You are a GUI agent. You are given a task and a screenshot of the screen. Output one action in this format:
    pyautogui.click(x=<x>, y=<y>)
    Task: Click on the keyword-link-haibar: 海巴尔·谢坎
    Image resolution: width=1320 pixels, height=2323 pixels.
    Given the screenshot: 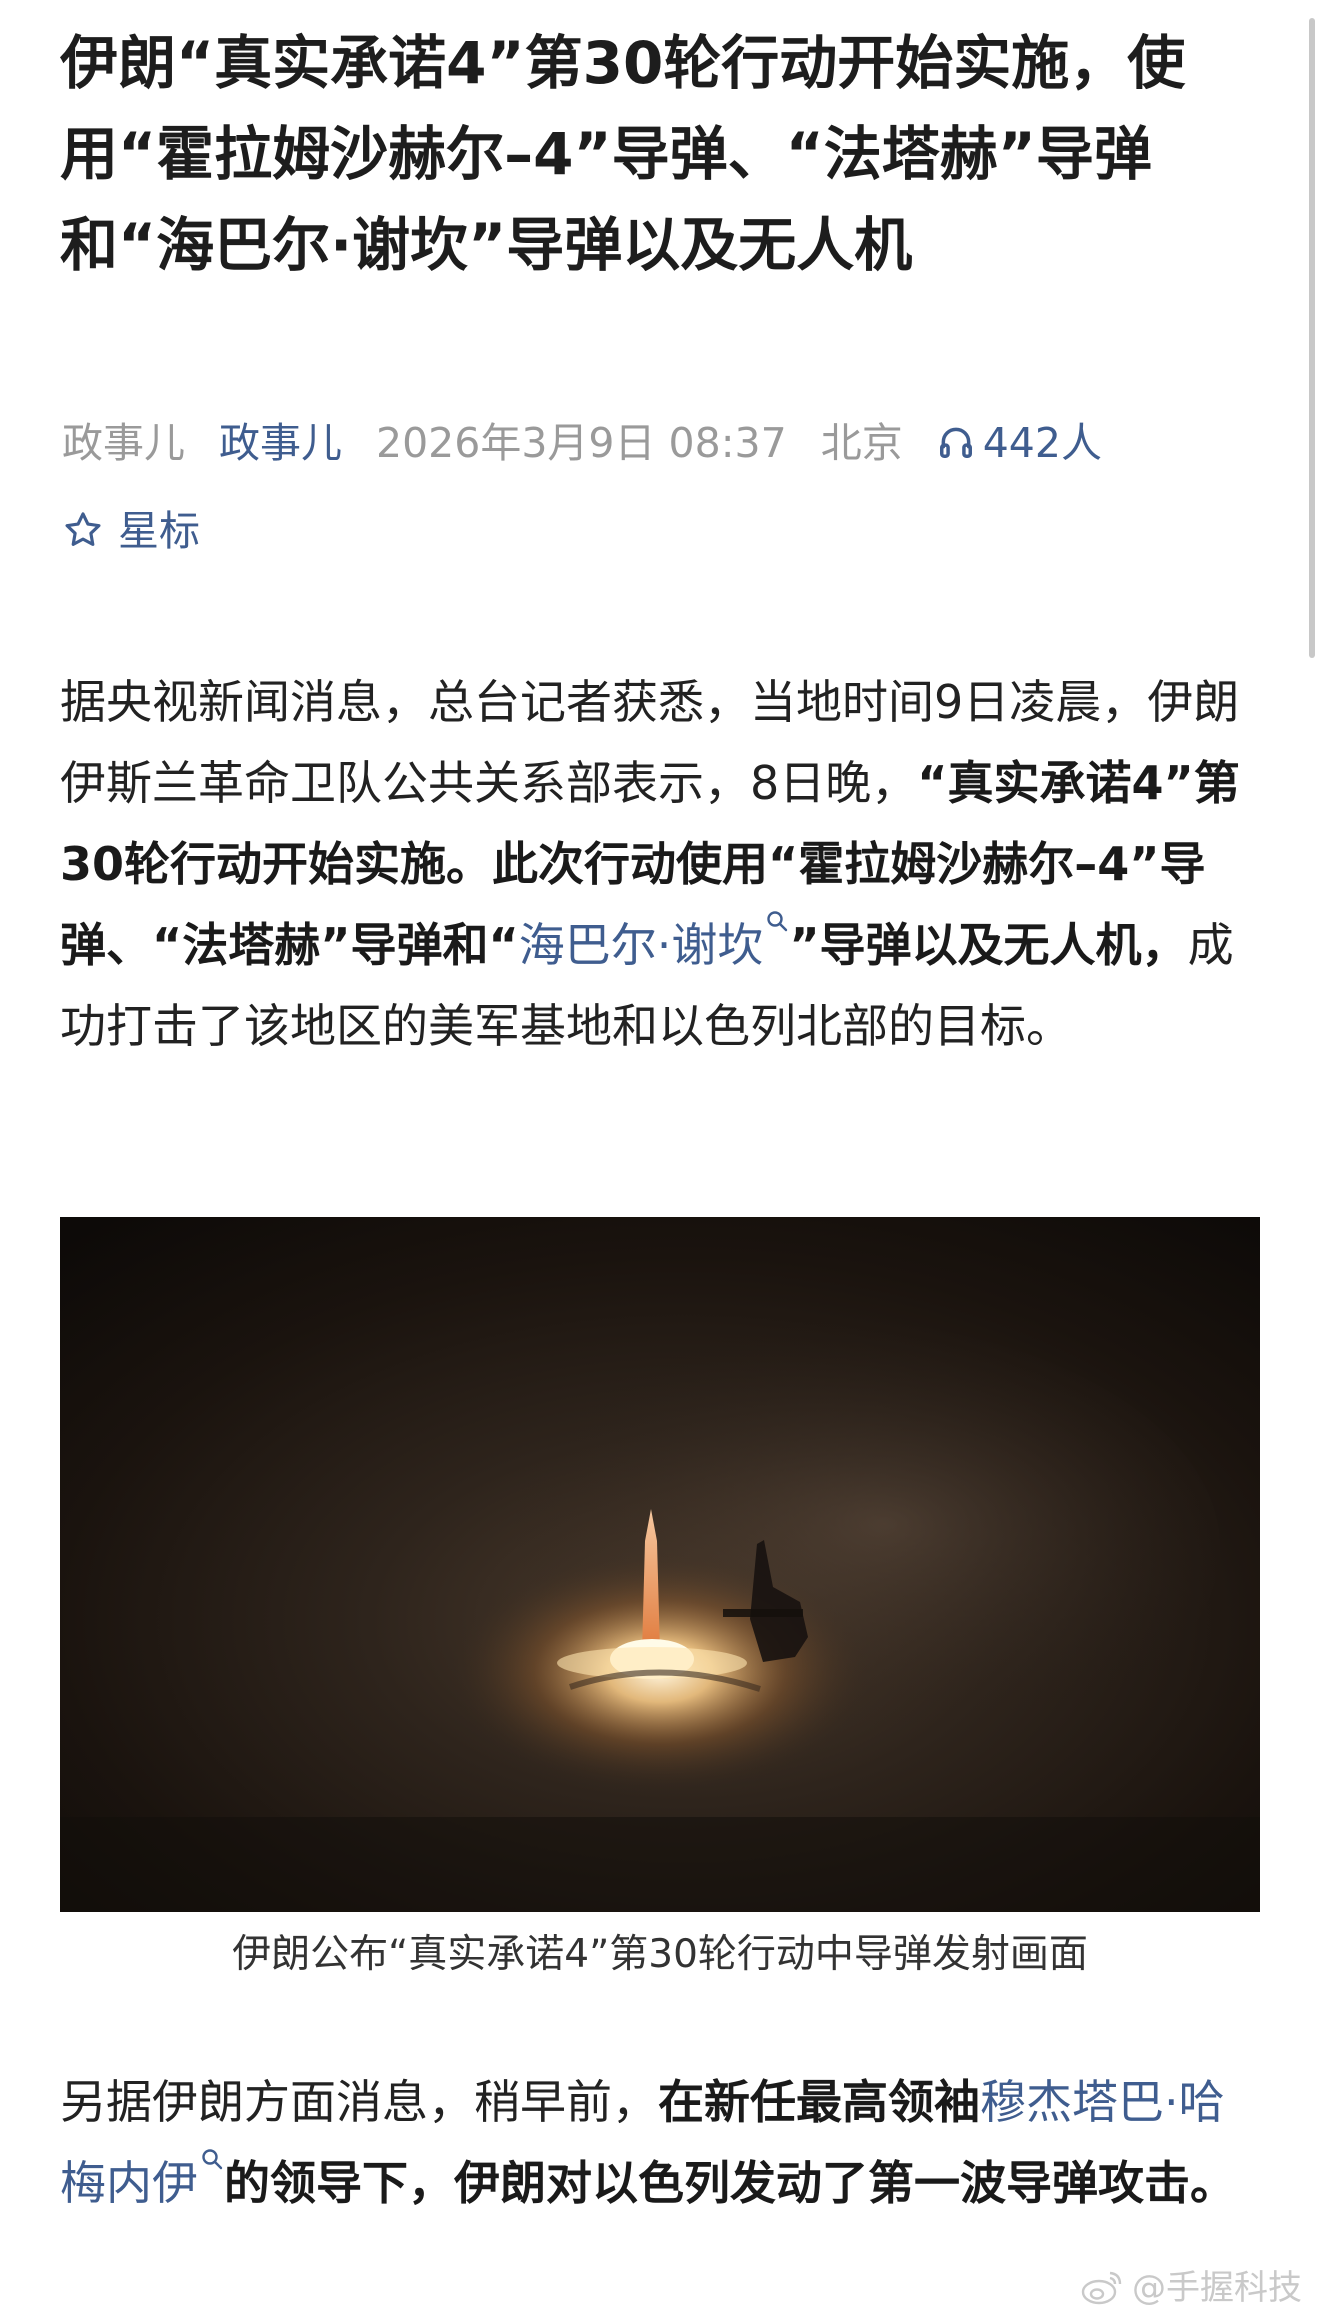 What is the action you would take?
    pyautogui.click(x=654, y=941)
    